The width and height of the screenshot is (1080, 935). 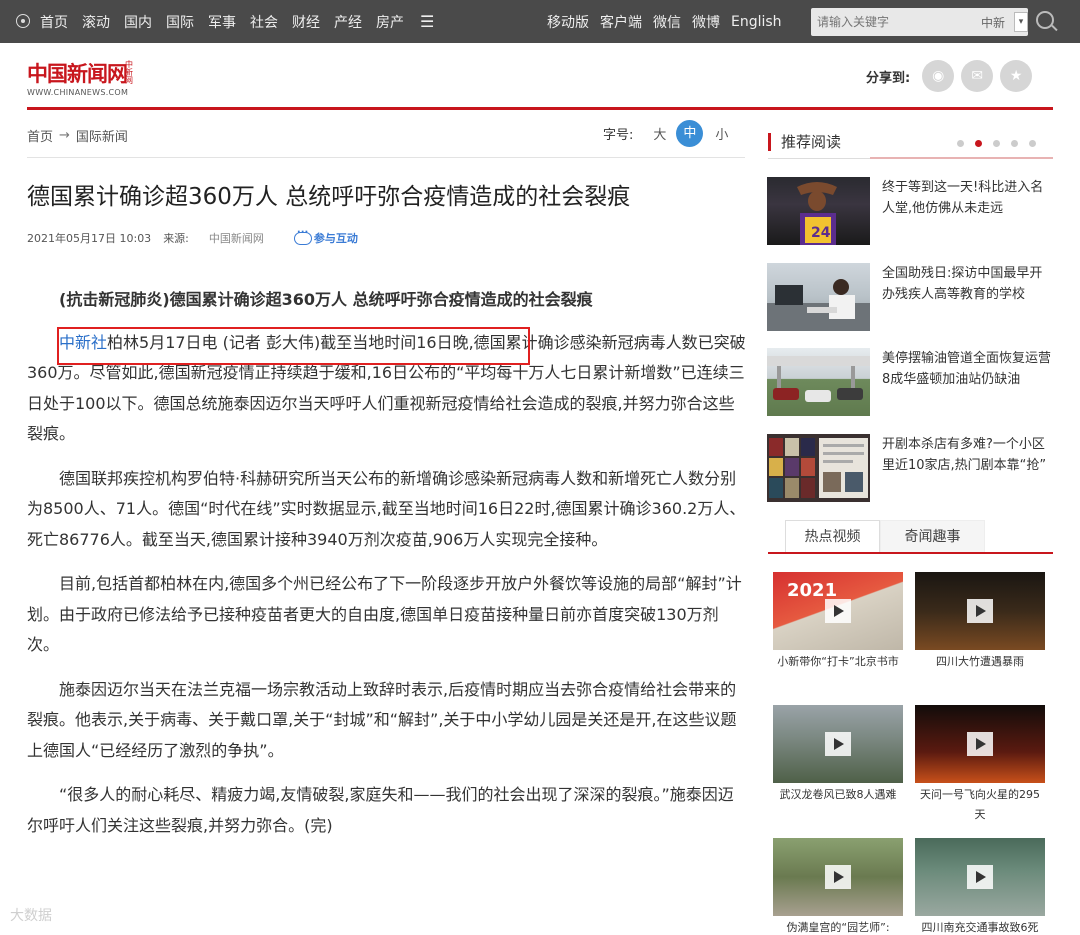 I want to click on font-size-large: 大, so click(x=659, y=133).